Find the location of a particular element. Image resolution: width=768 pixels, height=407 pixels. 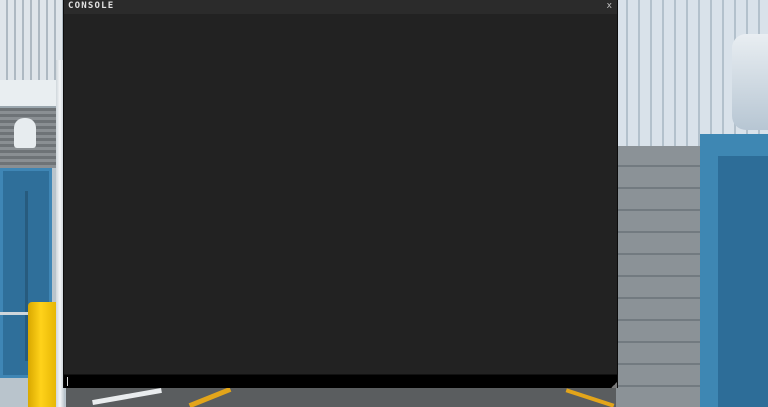

close-icon: x is located at coordinates (609, 6).